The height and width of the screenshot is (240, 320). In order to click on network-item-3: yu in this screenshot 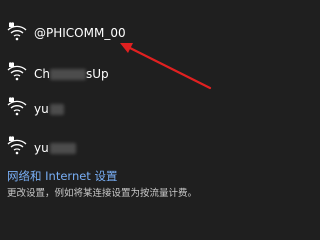, I will do `click(131, 109)`.